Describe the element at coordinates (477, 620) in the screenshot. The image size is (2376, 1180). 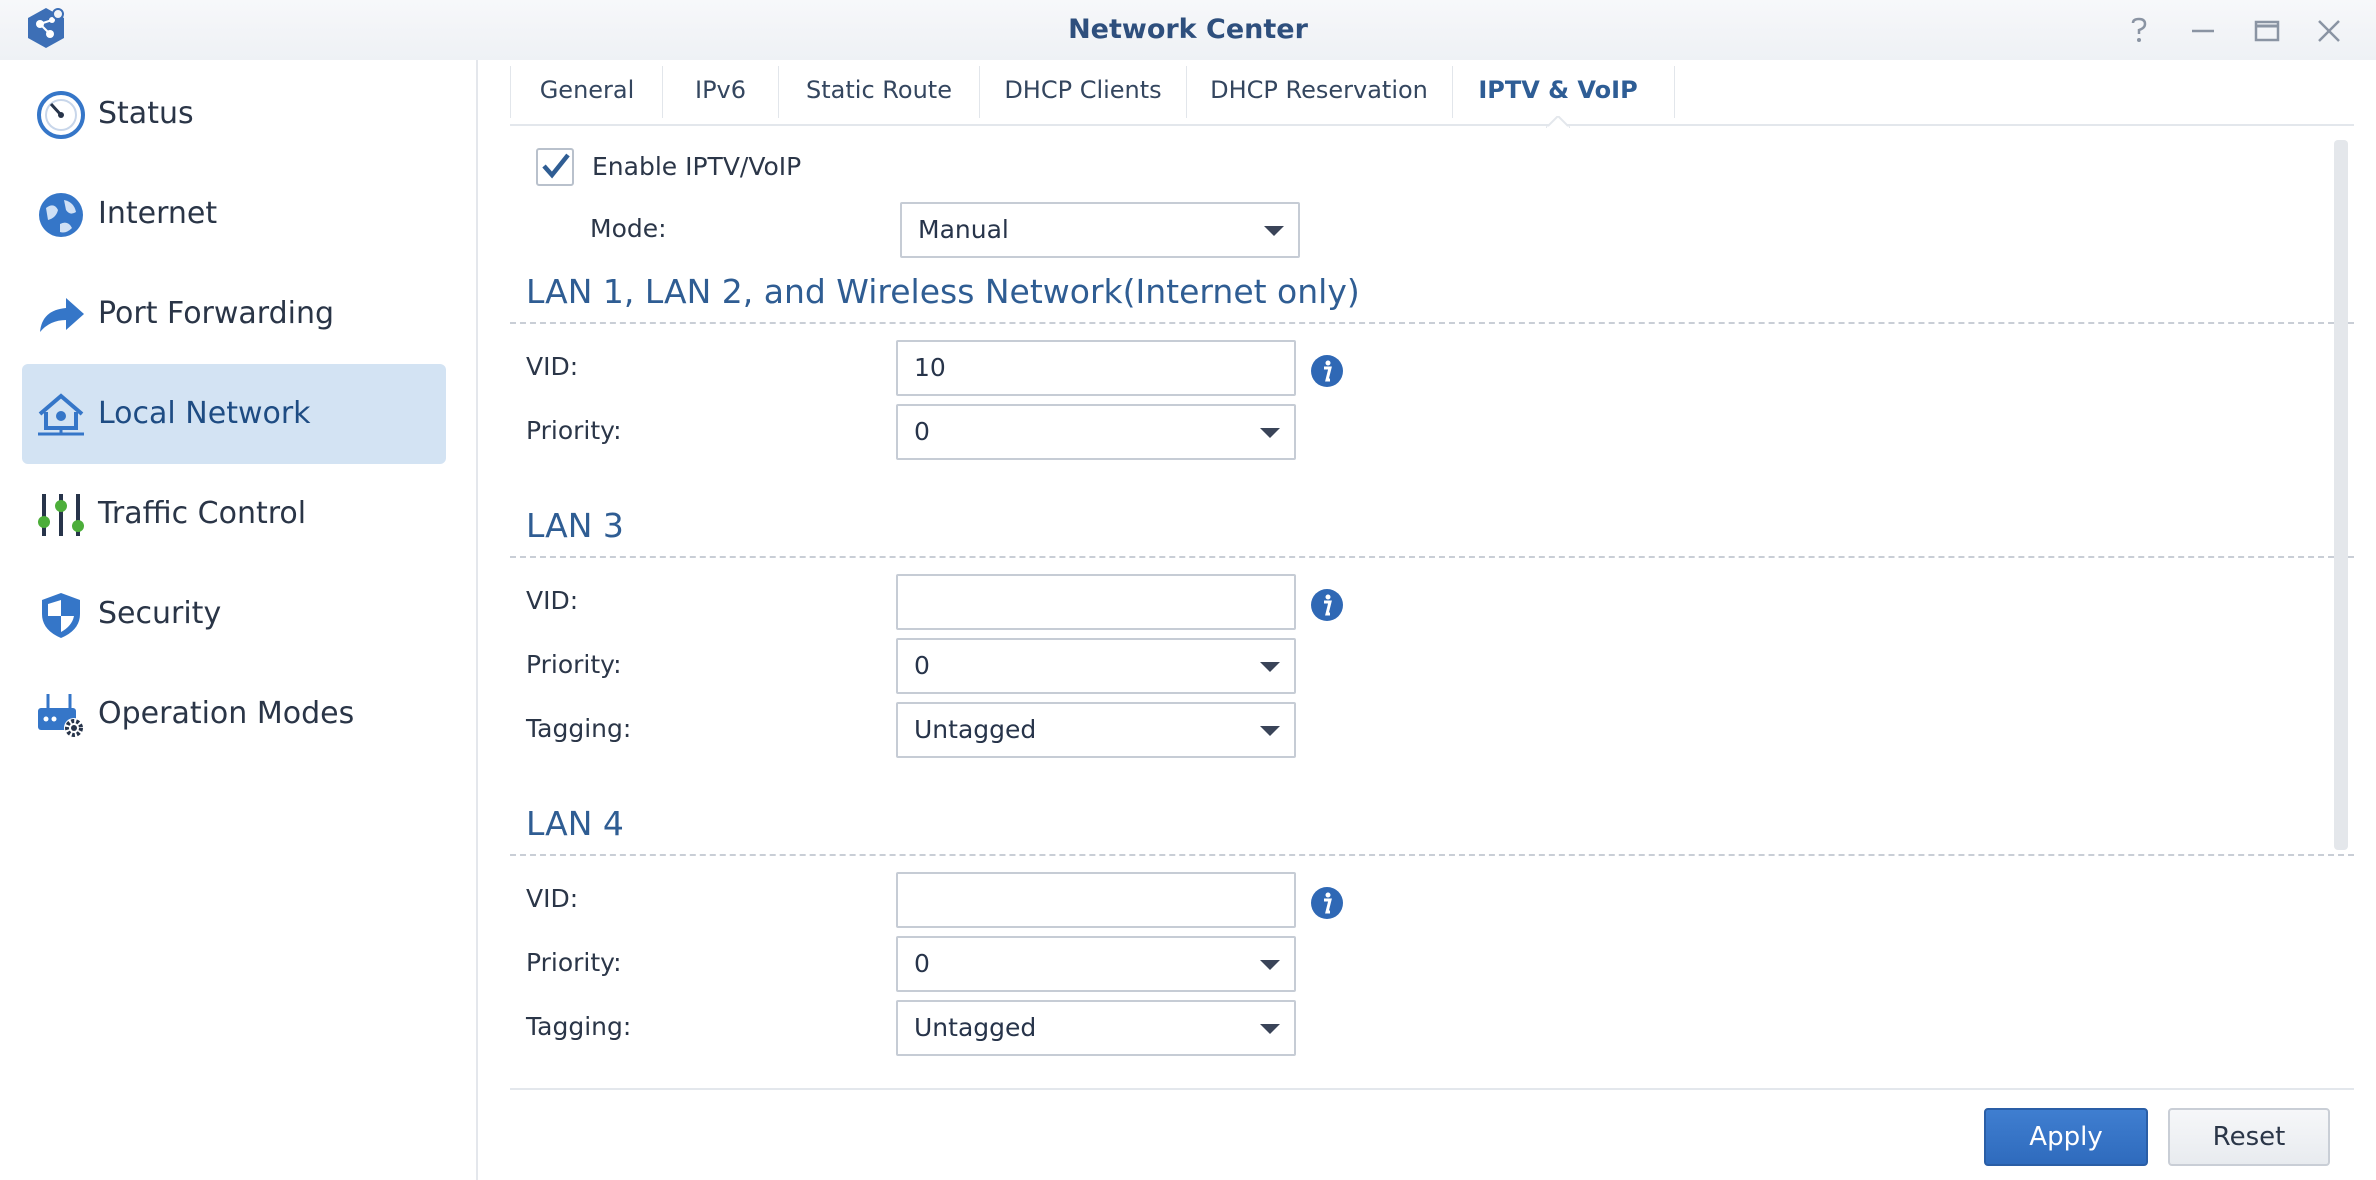
I see `sidebar-divider` at that location.